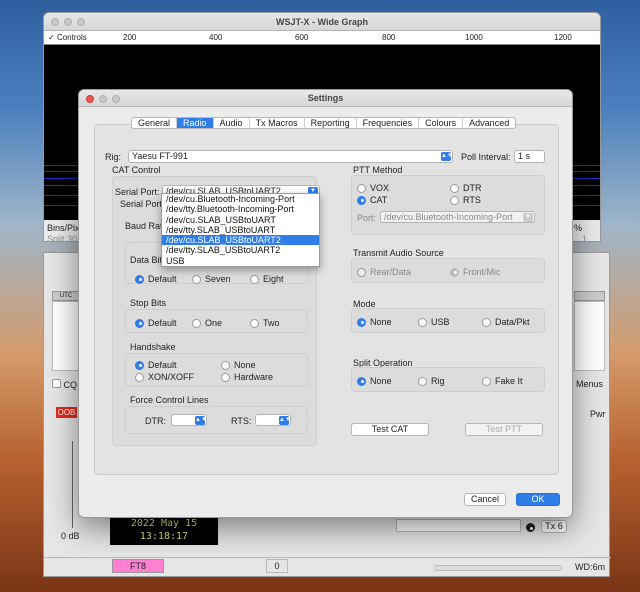 The image size is (640, 592). I want to click on handshake-none-radio: None, so click(238, 365).